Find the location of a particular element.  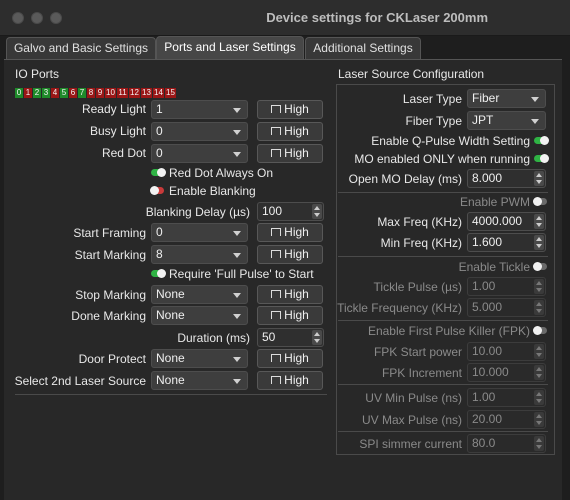

uv-divider is located at coordinates (443, 384).